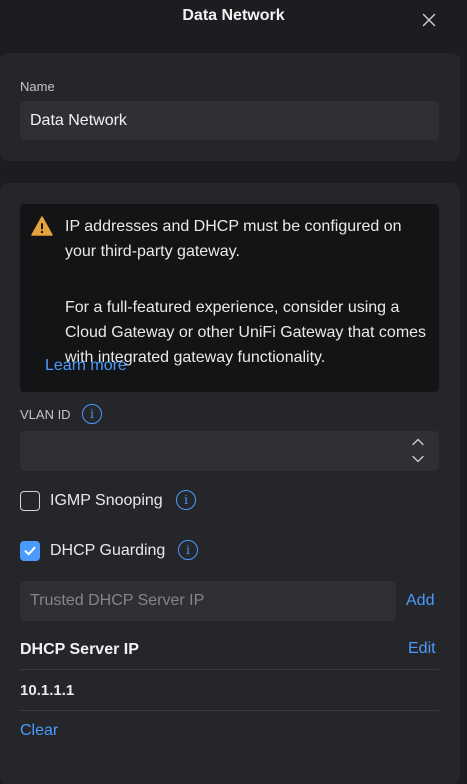 The width and height of the screenshot is (467, 784). What do you see at coordinates (47, 690) in the screenshot?
I see `dhcp-server-ip-value: 10.1.1.1` at bounding box center [47, 690].